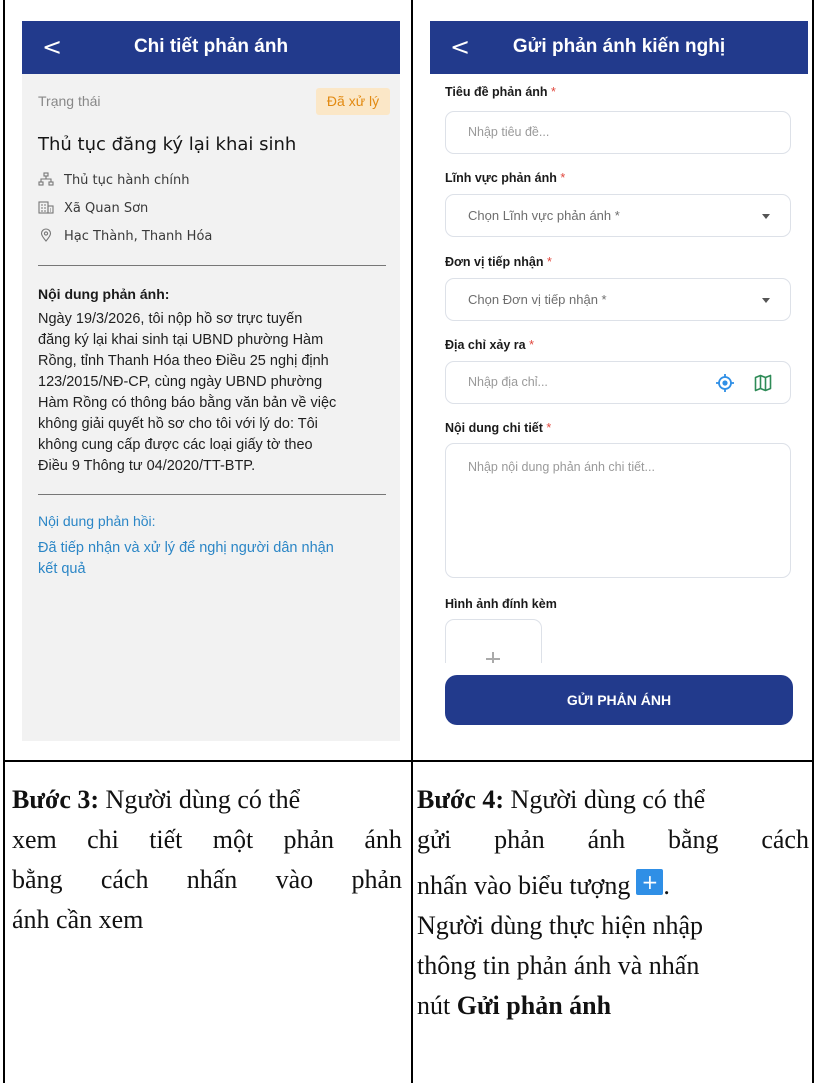 This screenshot has height=1083, width=814. What do you see at coordinates (543, 884) in the screenshot?
I see `step4-line3: nhấn vào biểu tượng +.` at bounding box center [543, 884].